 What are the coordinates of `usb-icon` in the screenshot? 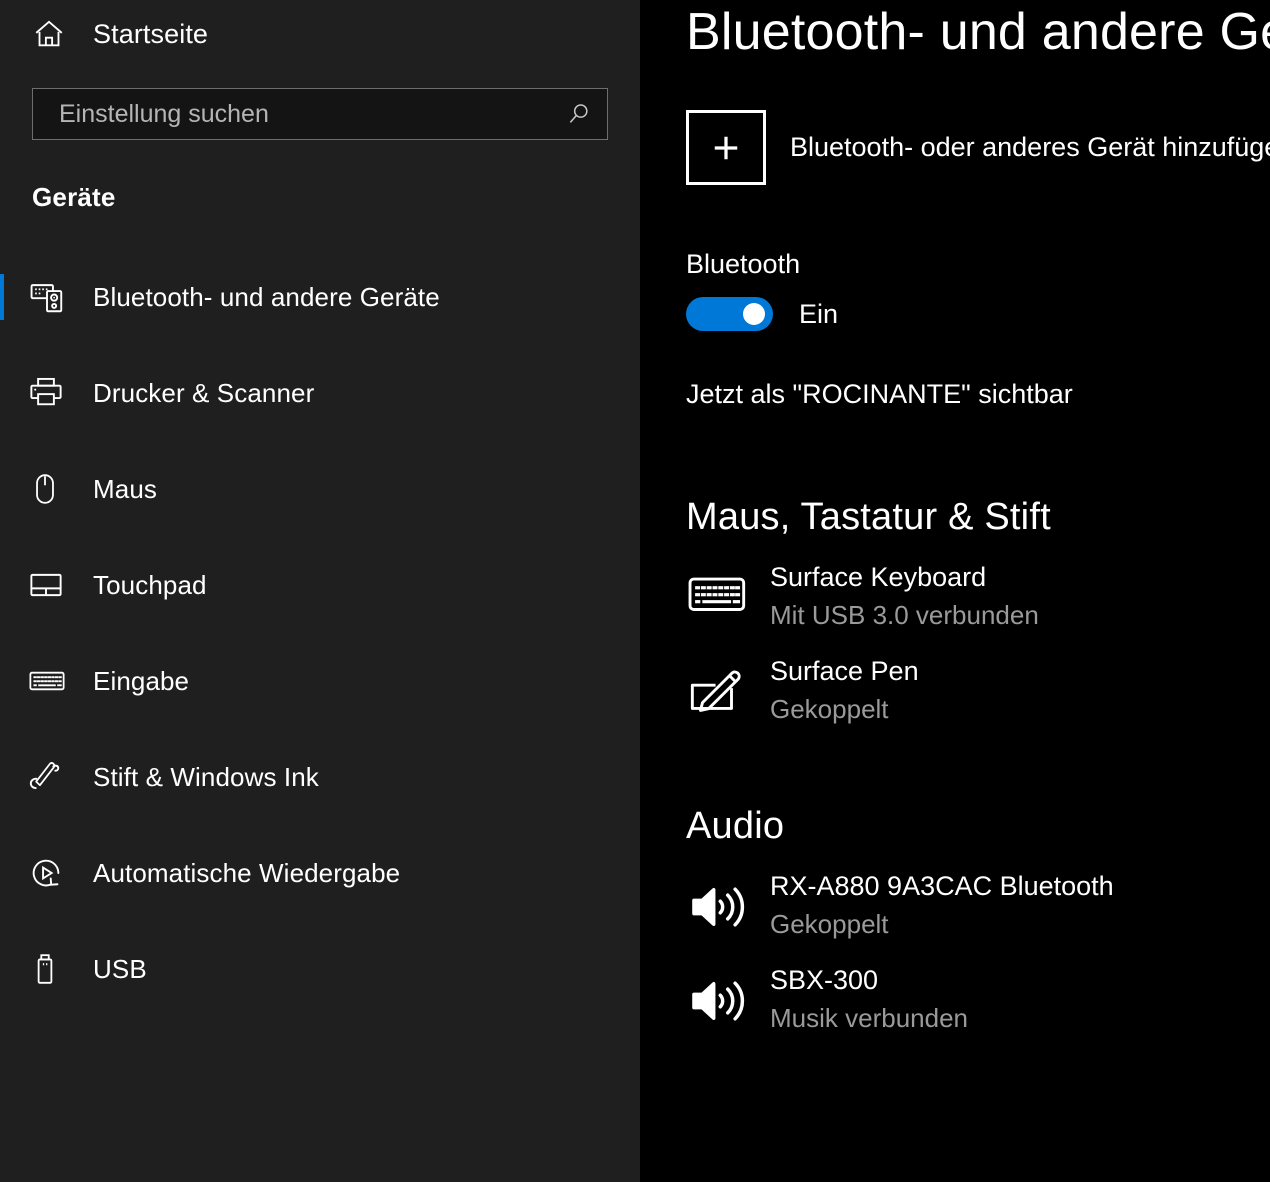 It's located at (51, 969).